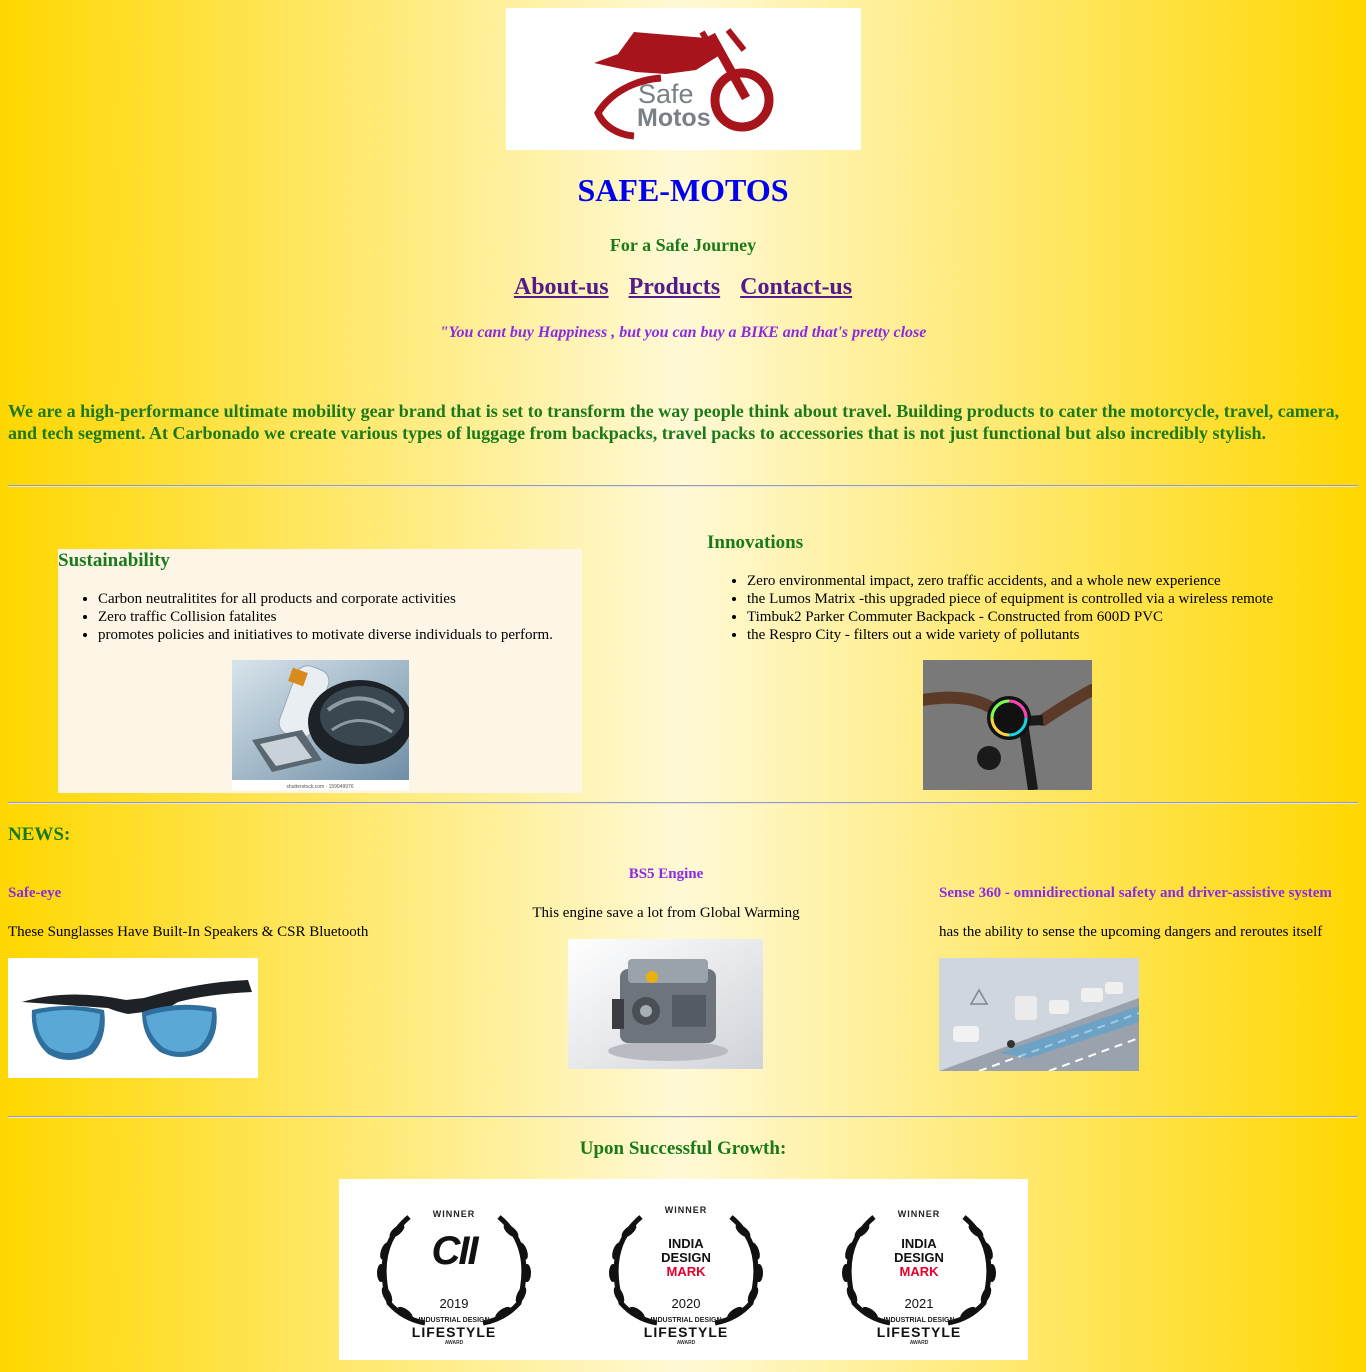  Describe the element at coordinates (454, 1251) in the screenshot. I see `cii-logo: CII` at that location.